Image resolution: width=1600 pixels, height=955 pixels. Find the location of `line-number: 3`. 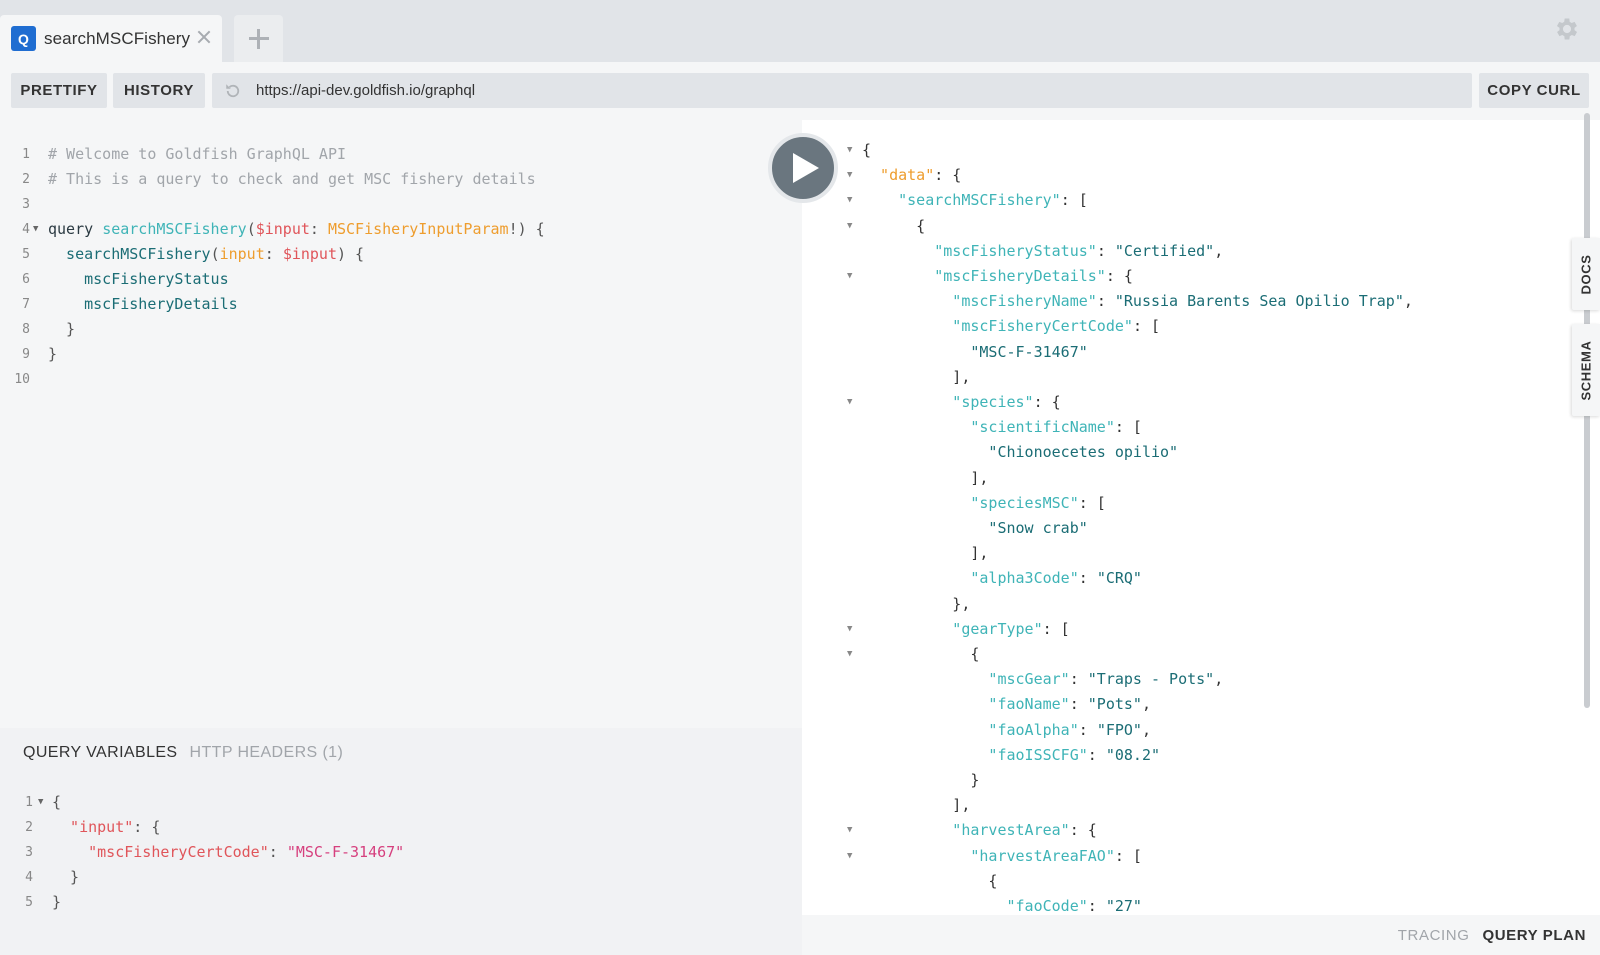

line-number: 3 is located at coordinates (29, 852).